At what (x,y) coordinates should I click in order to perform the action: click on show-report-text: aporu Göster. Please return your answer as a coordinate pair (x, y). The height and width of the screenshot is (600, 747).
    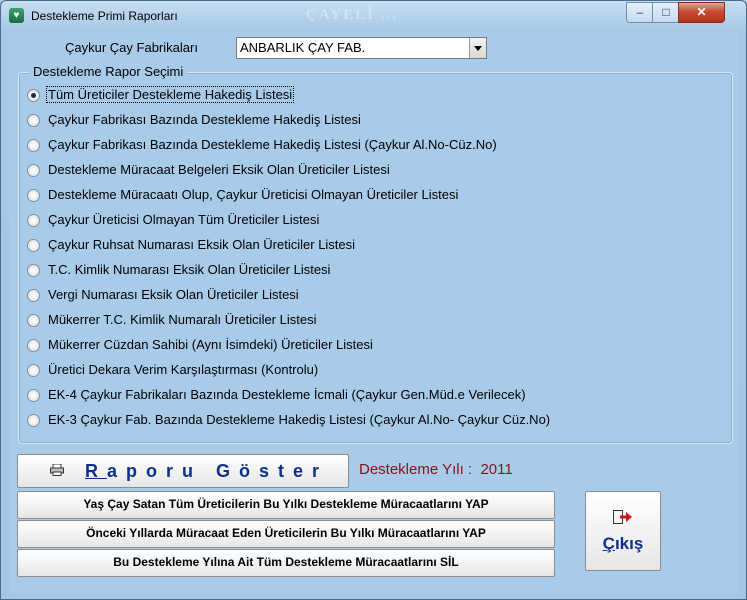
    Looking at the image, I should click on (218, 471).